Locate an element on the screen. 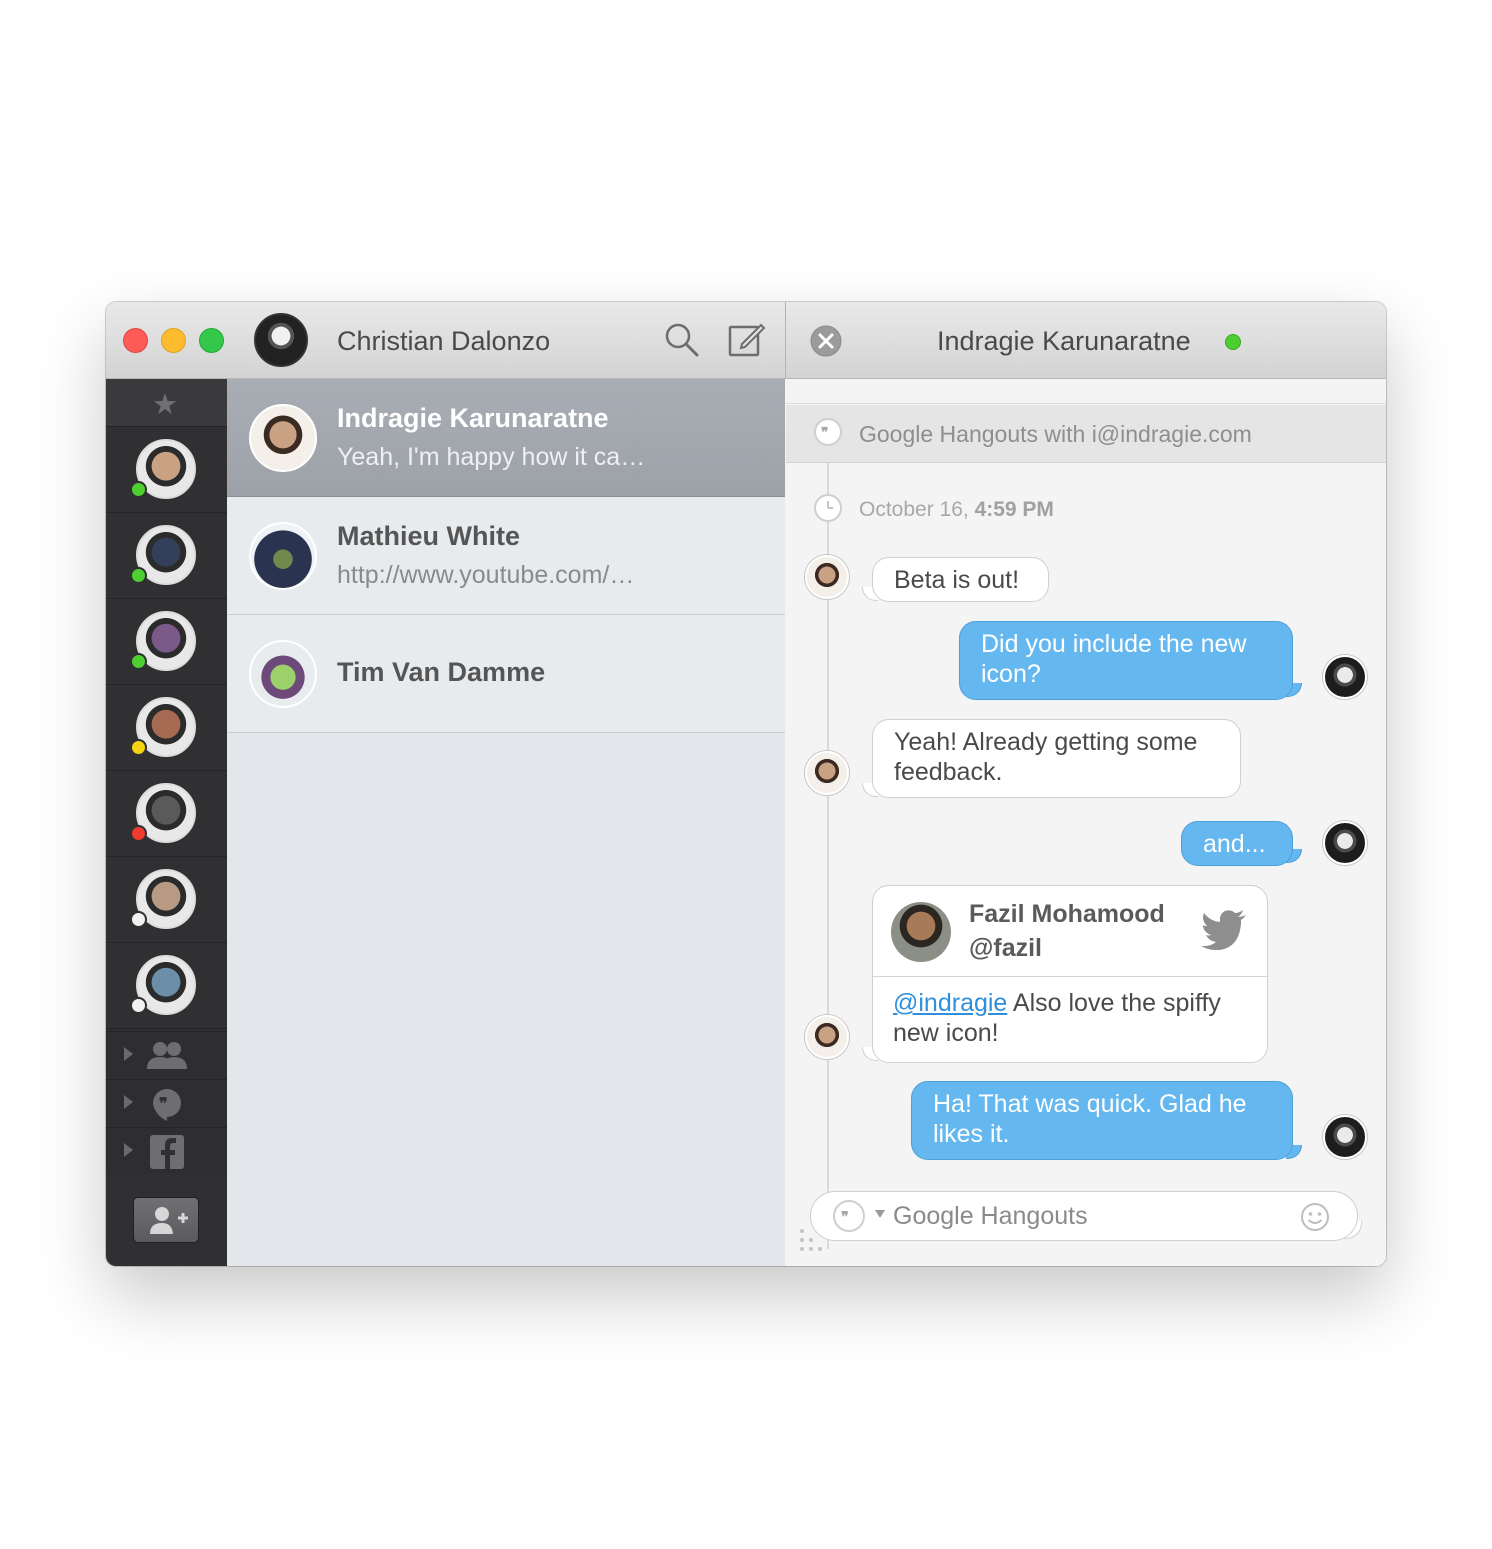  conversation-name: Indragie Karunaratne is located at coordinates (473, 418).